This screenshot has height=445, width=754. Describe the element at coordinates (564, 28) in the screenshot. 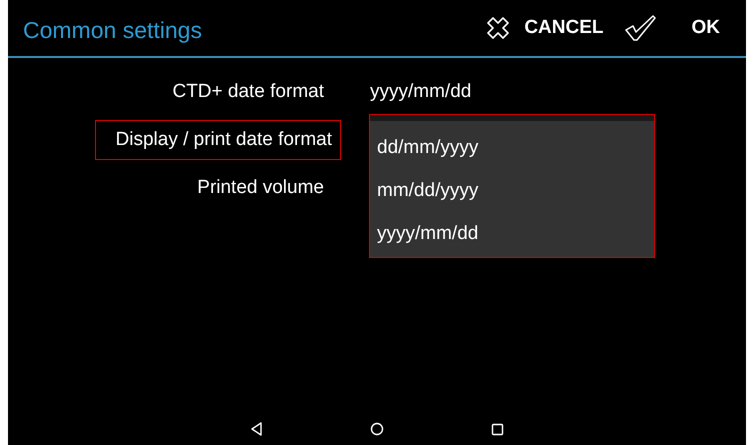

I see `cancel-button: CANCEL` at that location.